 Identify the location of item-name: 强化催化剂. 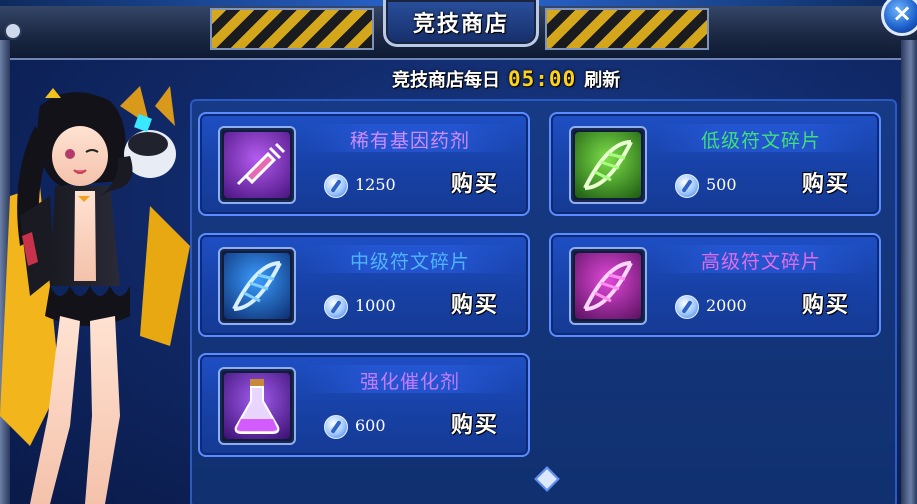
(409, 382).